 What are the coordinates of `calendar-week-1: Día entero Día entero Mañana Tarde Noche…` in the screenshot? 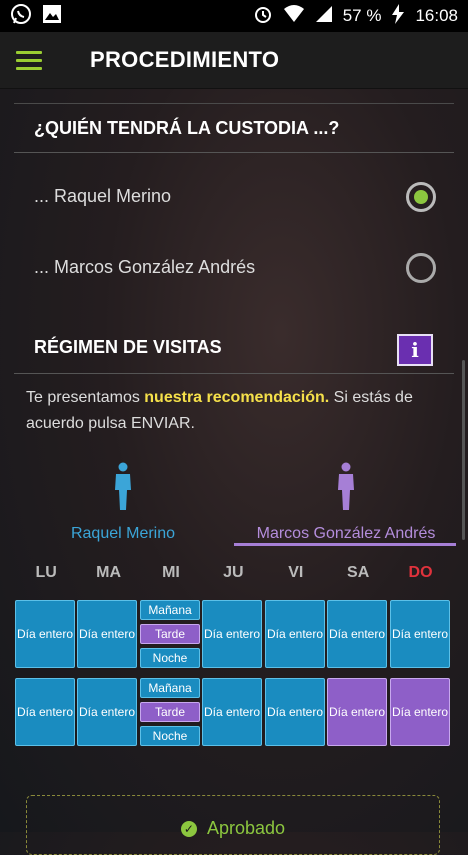 It's located at (233, 635).